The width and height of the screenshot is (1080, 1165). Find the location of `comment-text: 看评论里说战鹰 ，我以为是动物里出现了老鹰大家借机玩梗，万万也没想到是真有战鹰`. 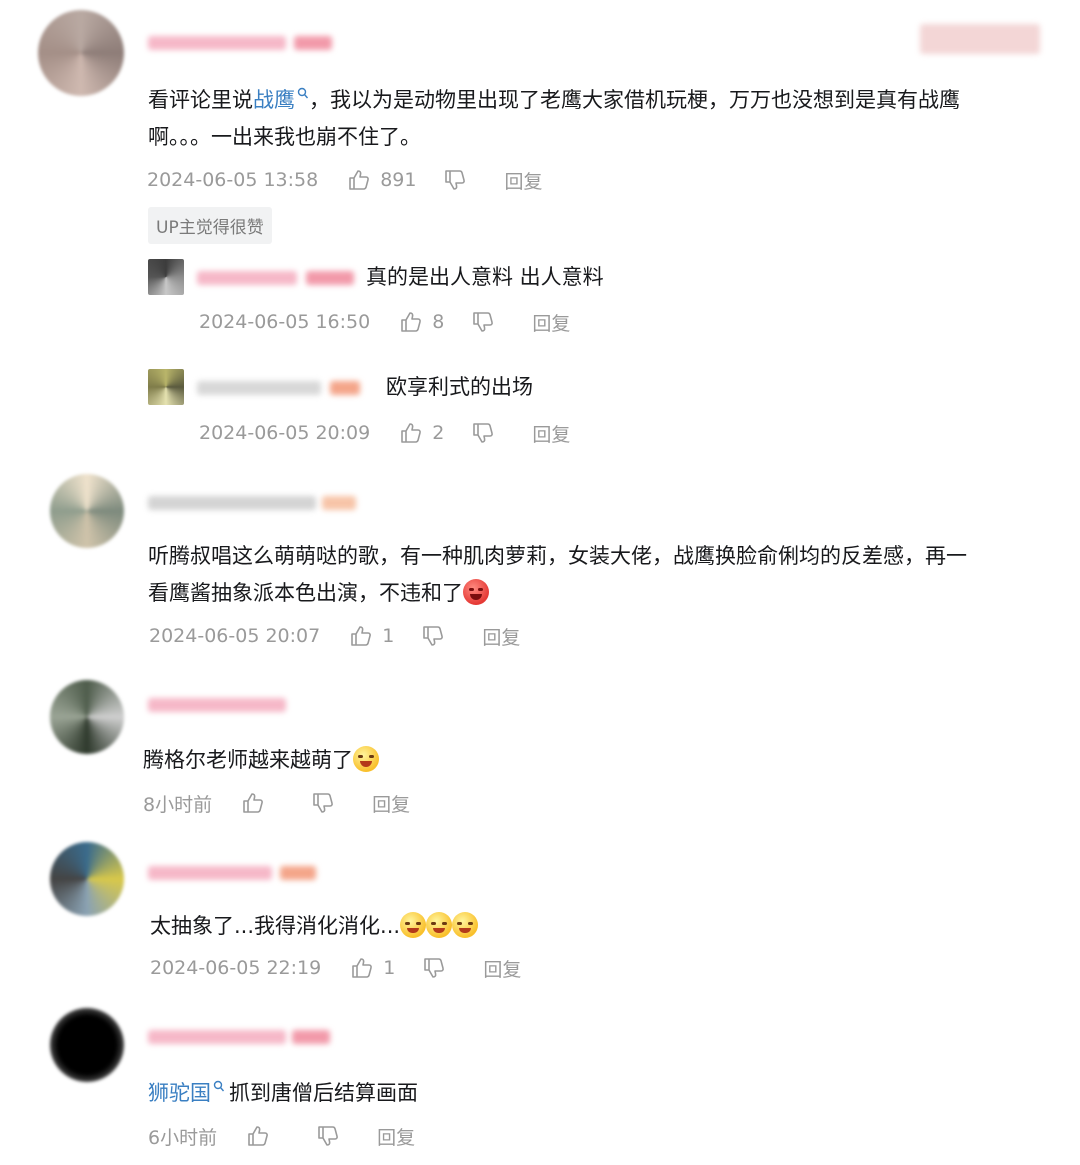

comment-text: 看评论里说战鹰 ，我以为是动物里出现了老鹰大家借机玩梗，万万也没想到是真有战鹰 is located at coordinates (554, 100).